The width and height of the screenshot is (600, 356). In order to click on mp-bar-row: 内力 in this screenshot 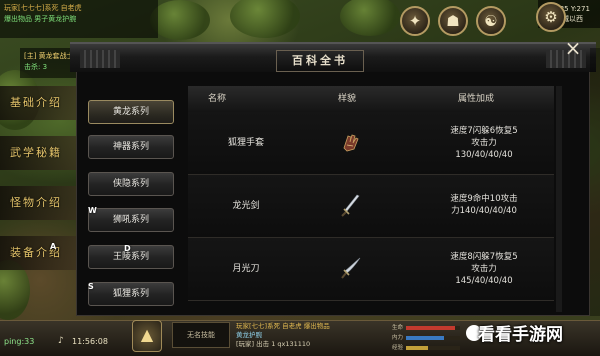, I will do `click(427, 338)`.